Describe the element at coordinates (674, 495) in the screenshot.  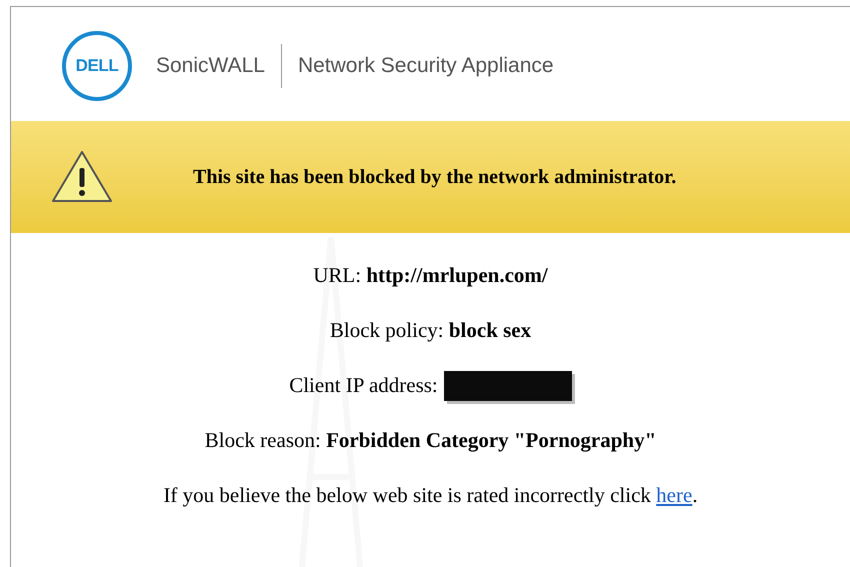
I see `here-link: here` at that location.